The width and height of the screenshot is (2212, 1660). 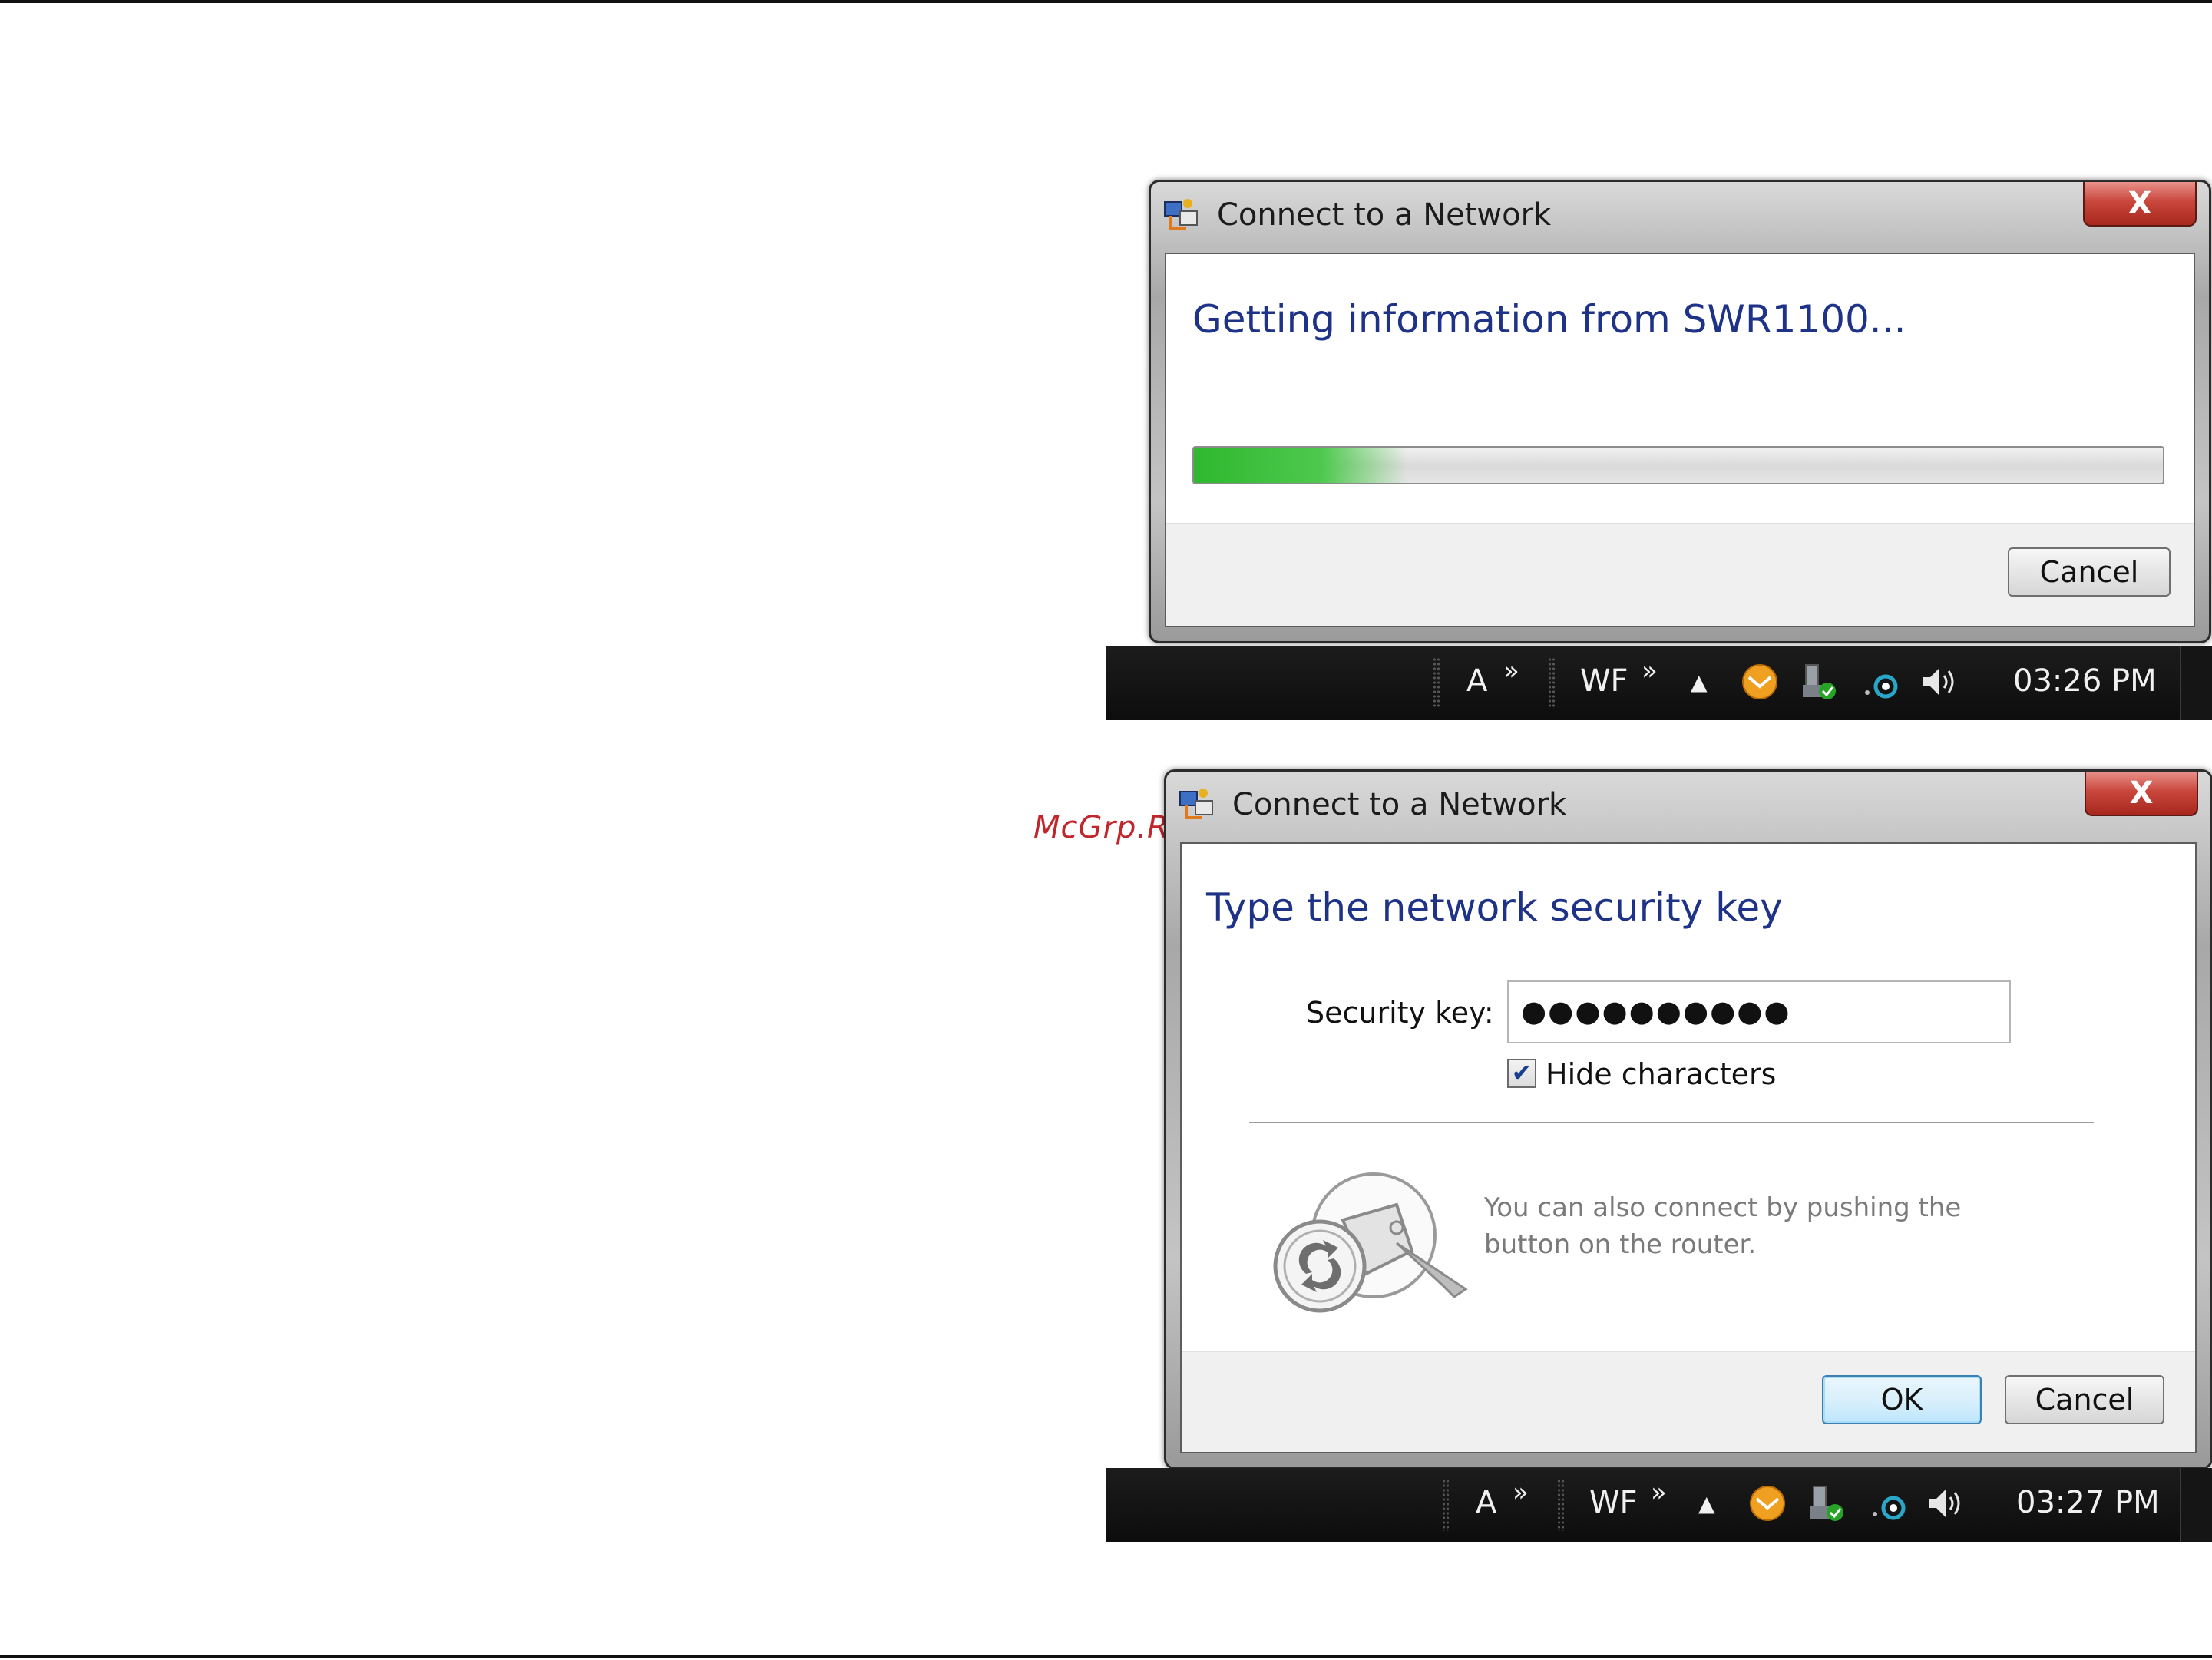 I want to click on ok-button: OK, so click(x=1902, y=1399).